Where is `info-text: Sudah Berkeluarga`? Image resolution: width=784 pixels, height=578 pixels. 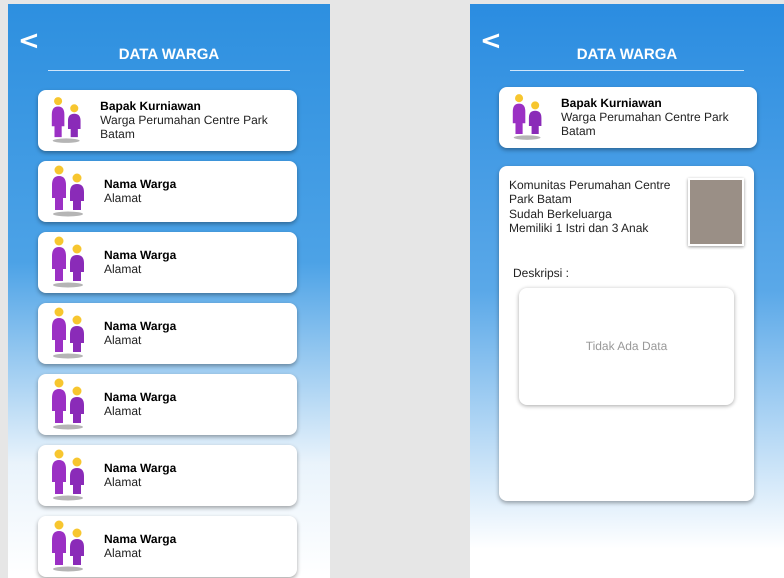 info-text: Sudah Berkeluarga is located at coordinates (561, 213).